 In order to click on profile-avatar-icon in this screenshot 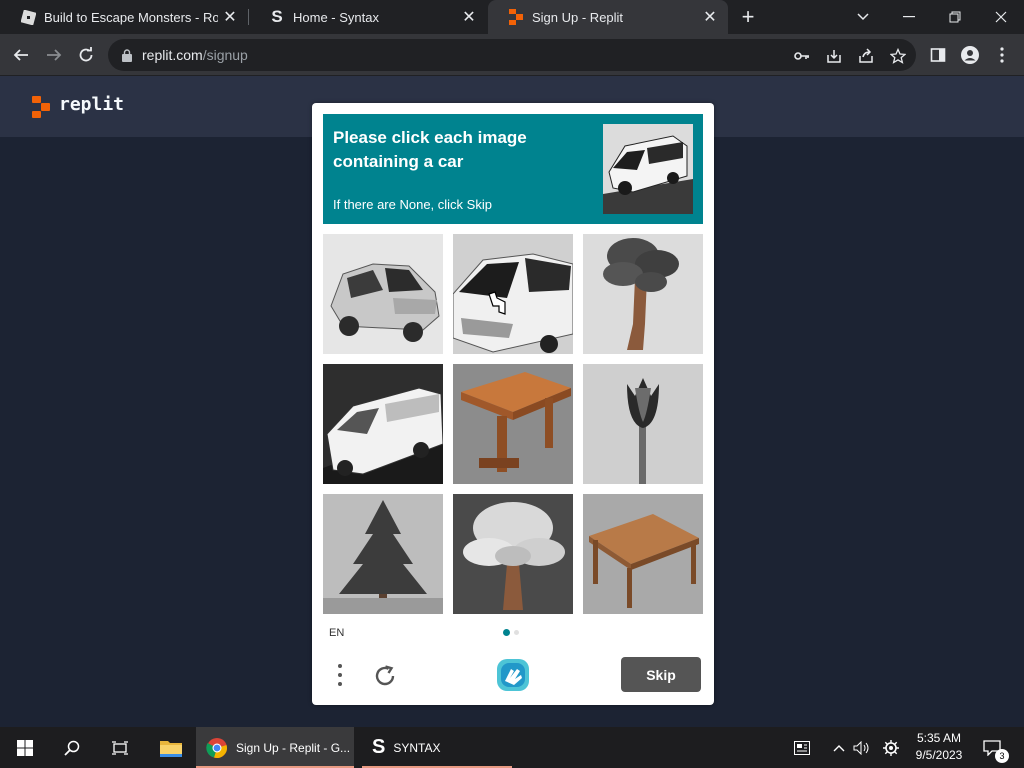, I will do `click(970, 55)`.